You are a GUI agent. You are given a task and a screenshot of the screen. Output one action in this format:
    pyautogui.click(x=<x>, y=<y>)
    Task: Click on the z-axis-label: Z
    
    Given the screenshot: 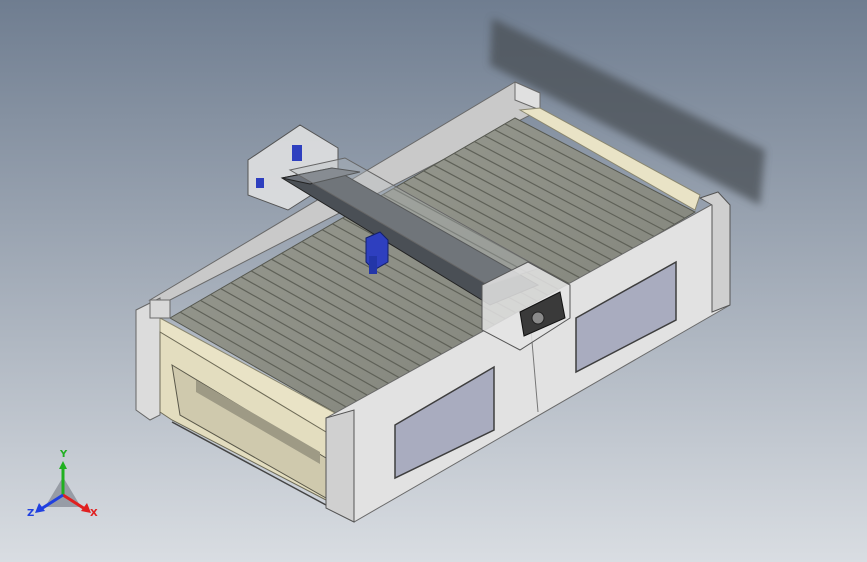 What is the action you would take?
    pyautogui.click(x=30, y=513)
    